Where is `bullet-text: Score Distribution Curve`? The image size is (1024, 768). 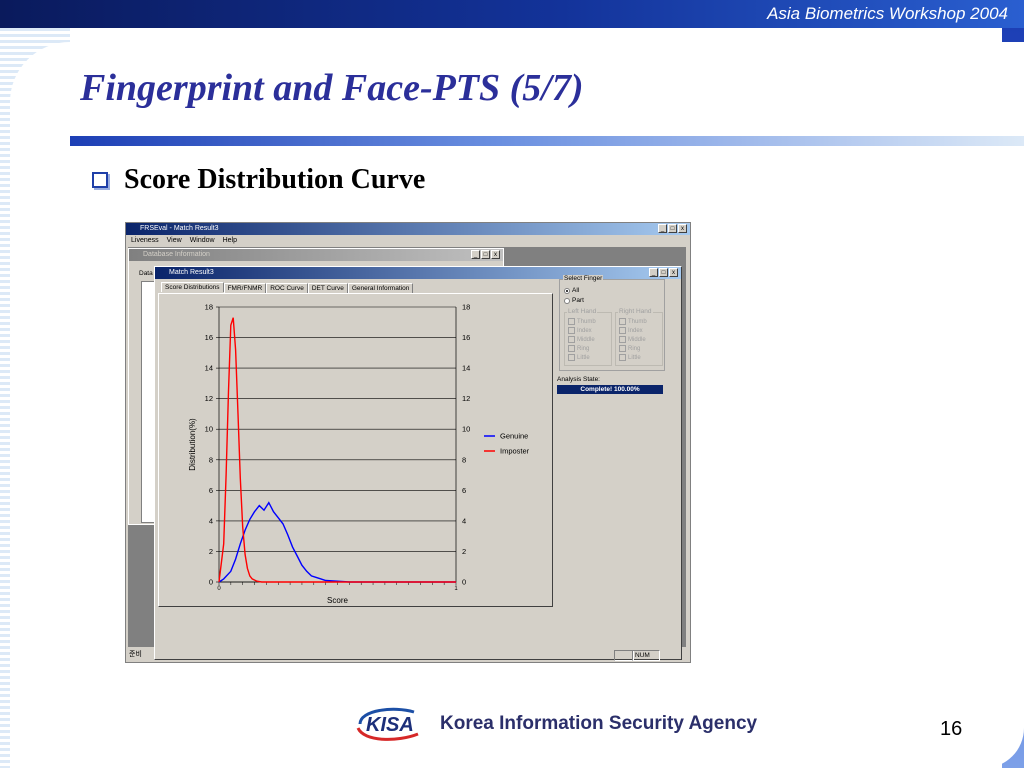
bullet-text: Score Distribution Curve is located at coordinates (275, 179).